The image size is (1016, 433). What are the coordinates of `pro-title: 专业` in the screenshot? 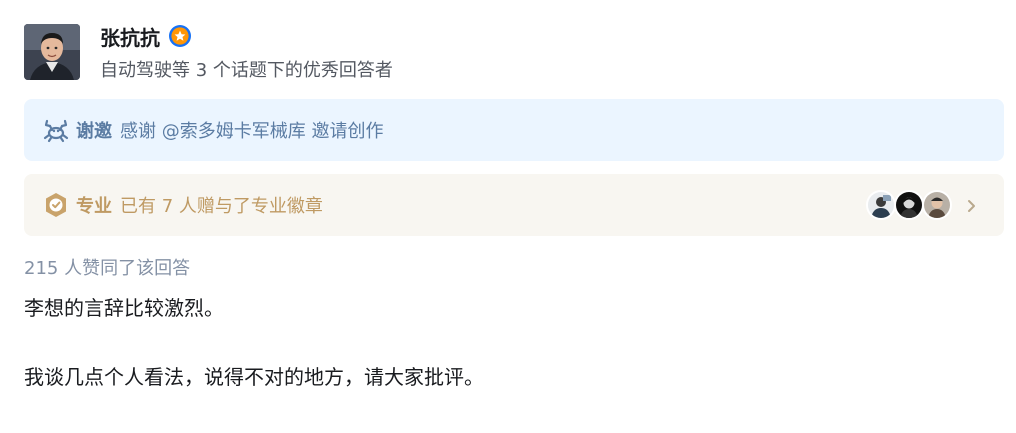 It's located at (94, 206).